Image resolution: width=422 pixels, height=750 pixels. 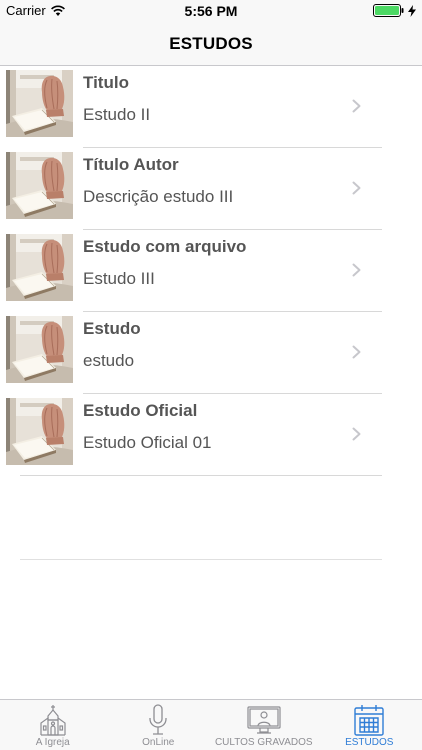 What do you see at coordinates (52, 742) in the screenshot?
I see `tab-label: A Igreja` at bounding box center [52, 742].